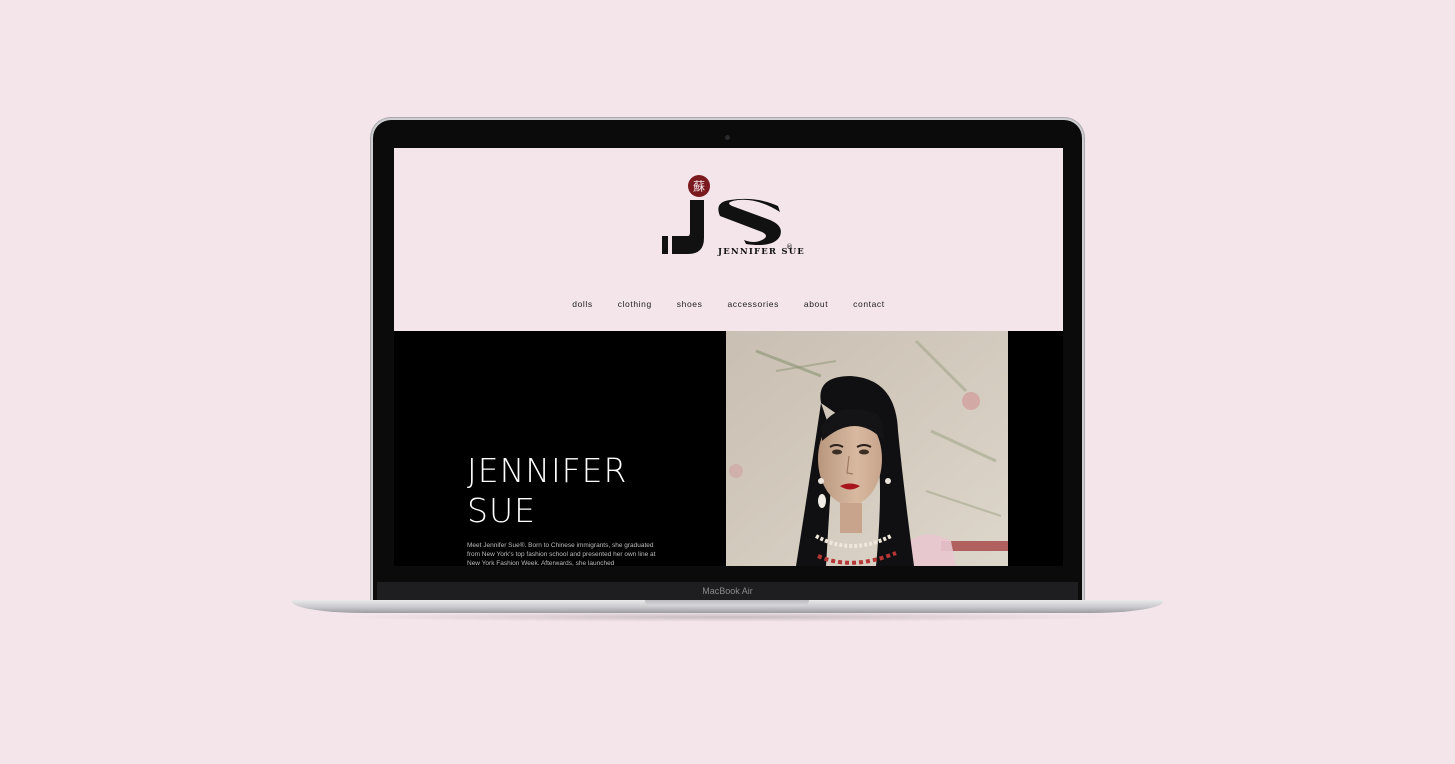 This screenshot has height=764, width=1455. What do you see at coordinates (727, 617) in the screenshot?
I see `laptop-shadow` at bounding box center [727, 617].